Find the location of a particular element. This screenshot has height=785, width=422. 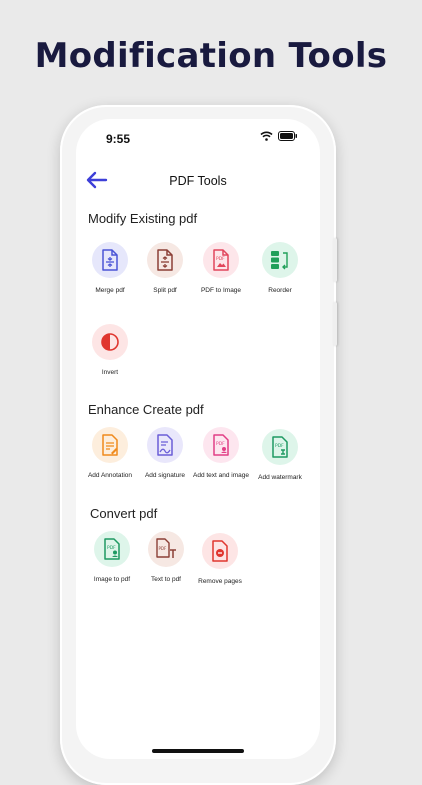

tool-remove-pages: Remove pages is located at coordinates (220, 559).